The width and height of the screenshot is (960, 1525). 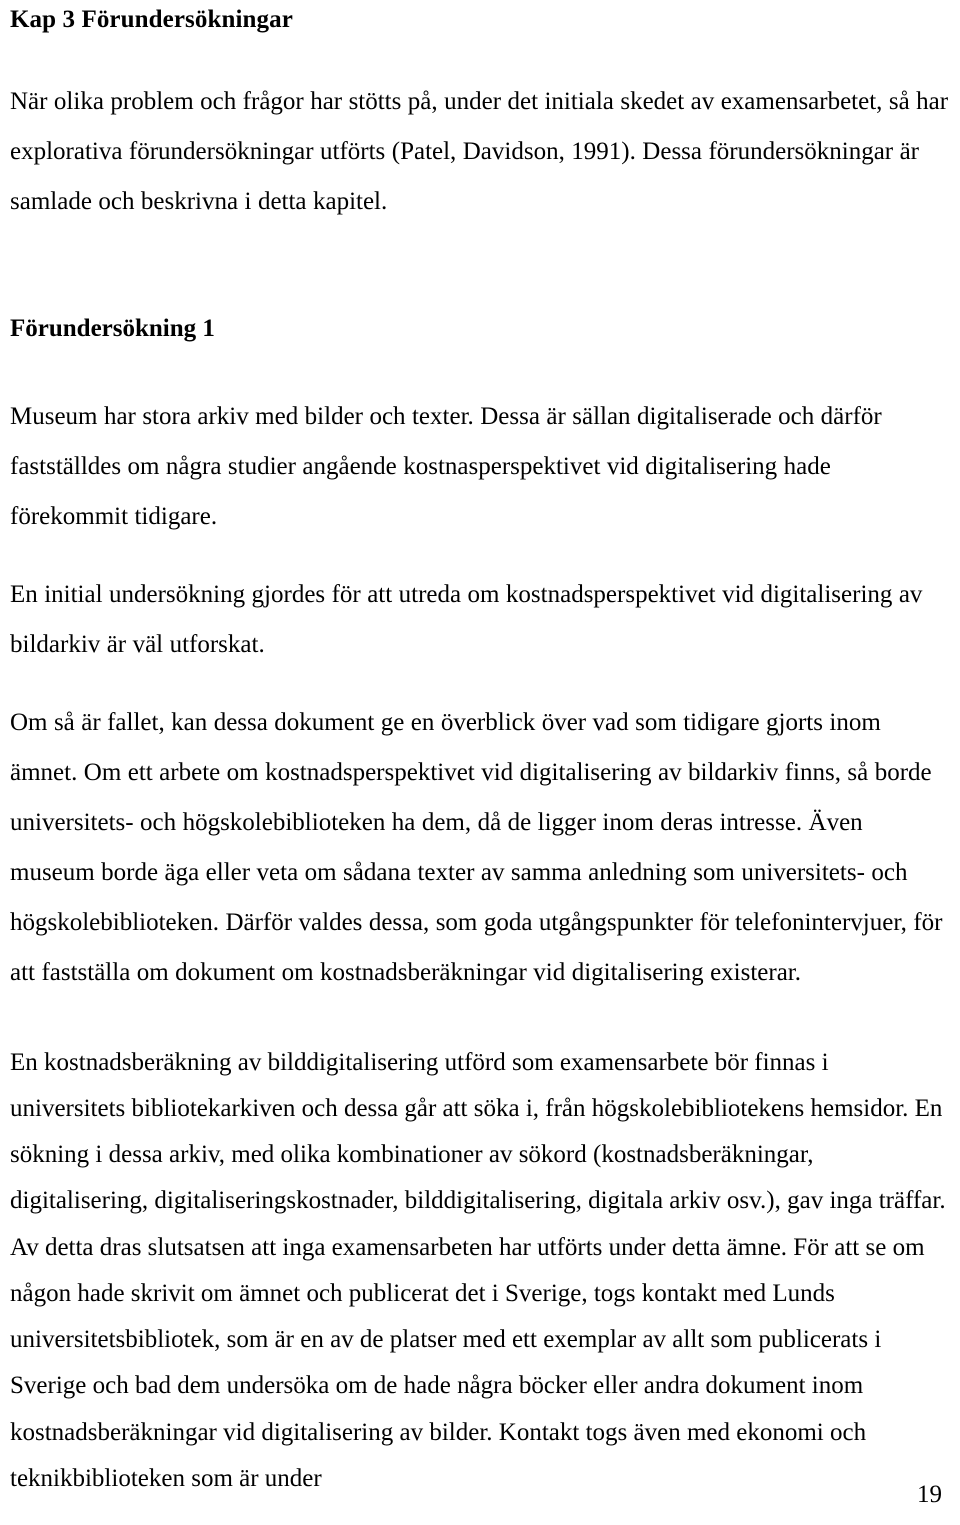 What do you see at coordinates (480, 684) in the screenshot?
I see `spacer-p2-p3` at bounding box center [480, 684].